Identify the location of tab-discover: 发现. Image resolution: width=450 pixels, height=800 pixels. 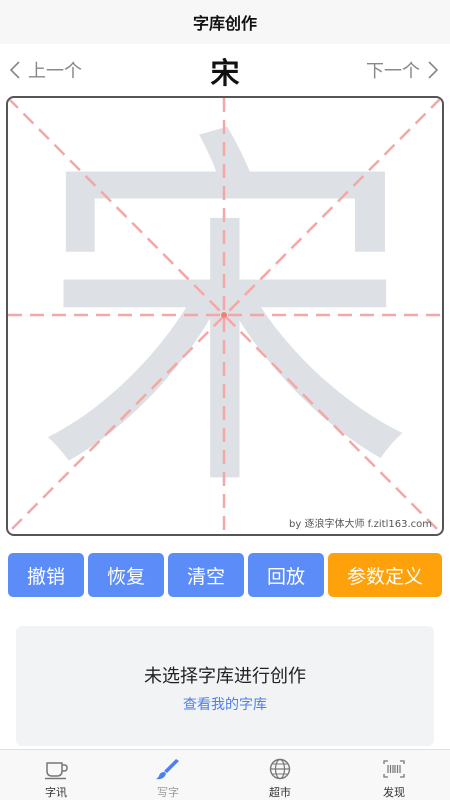
(394, 775).